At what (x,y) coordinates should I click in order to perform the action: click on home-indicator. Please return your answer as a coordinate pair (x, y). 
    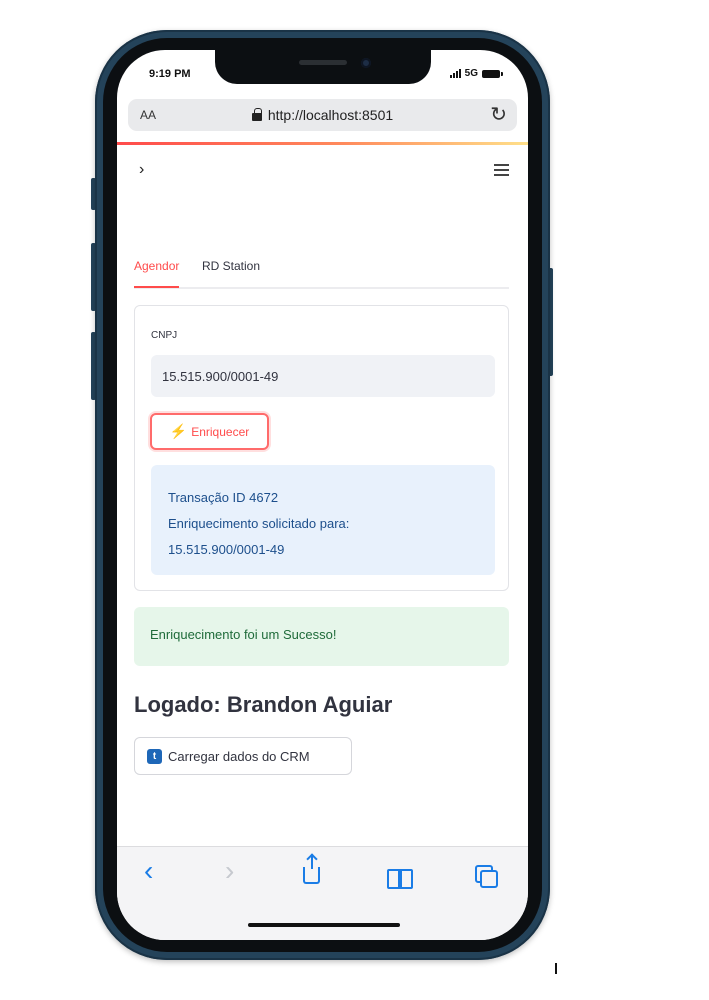
    Looking at the image, I should click on (324, 925).